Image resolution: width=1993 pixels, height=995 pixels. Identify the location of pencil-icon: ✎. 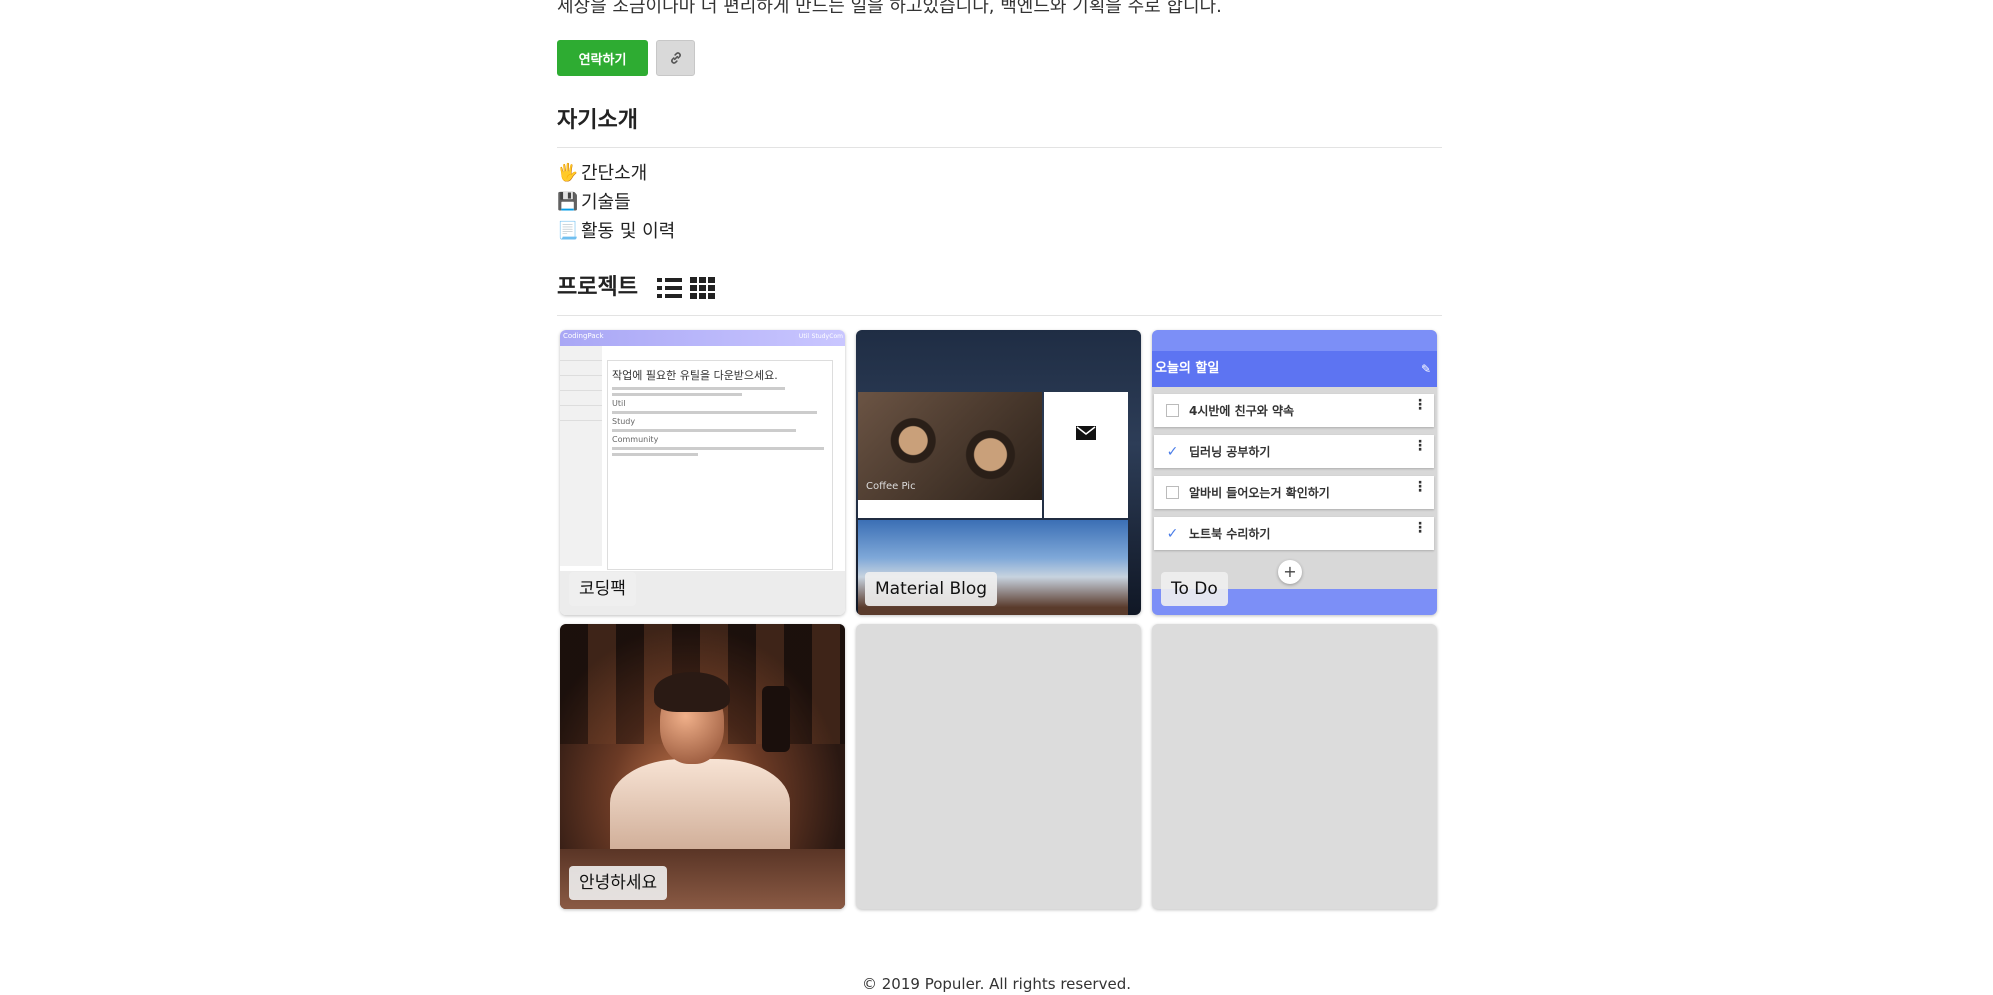
(1425, 369).